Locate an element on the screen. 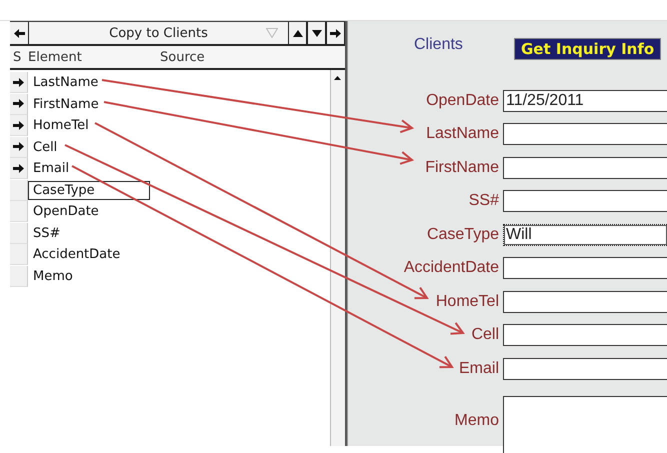 This screenshot has height=453, width=667. element-name: LastName is located at coordinates (66, 82).